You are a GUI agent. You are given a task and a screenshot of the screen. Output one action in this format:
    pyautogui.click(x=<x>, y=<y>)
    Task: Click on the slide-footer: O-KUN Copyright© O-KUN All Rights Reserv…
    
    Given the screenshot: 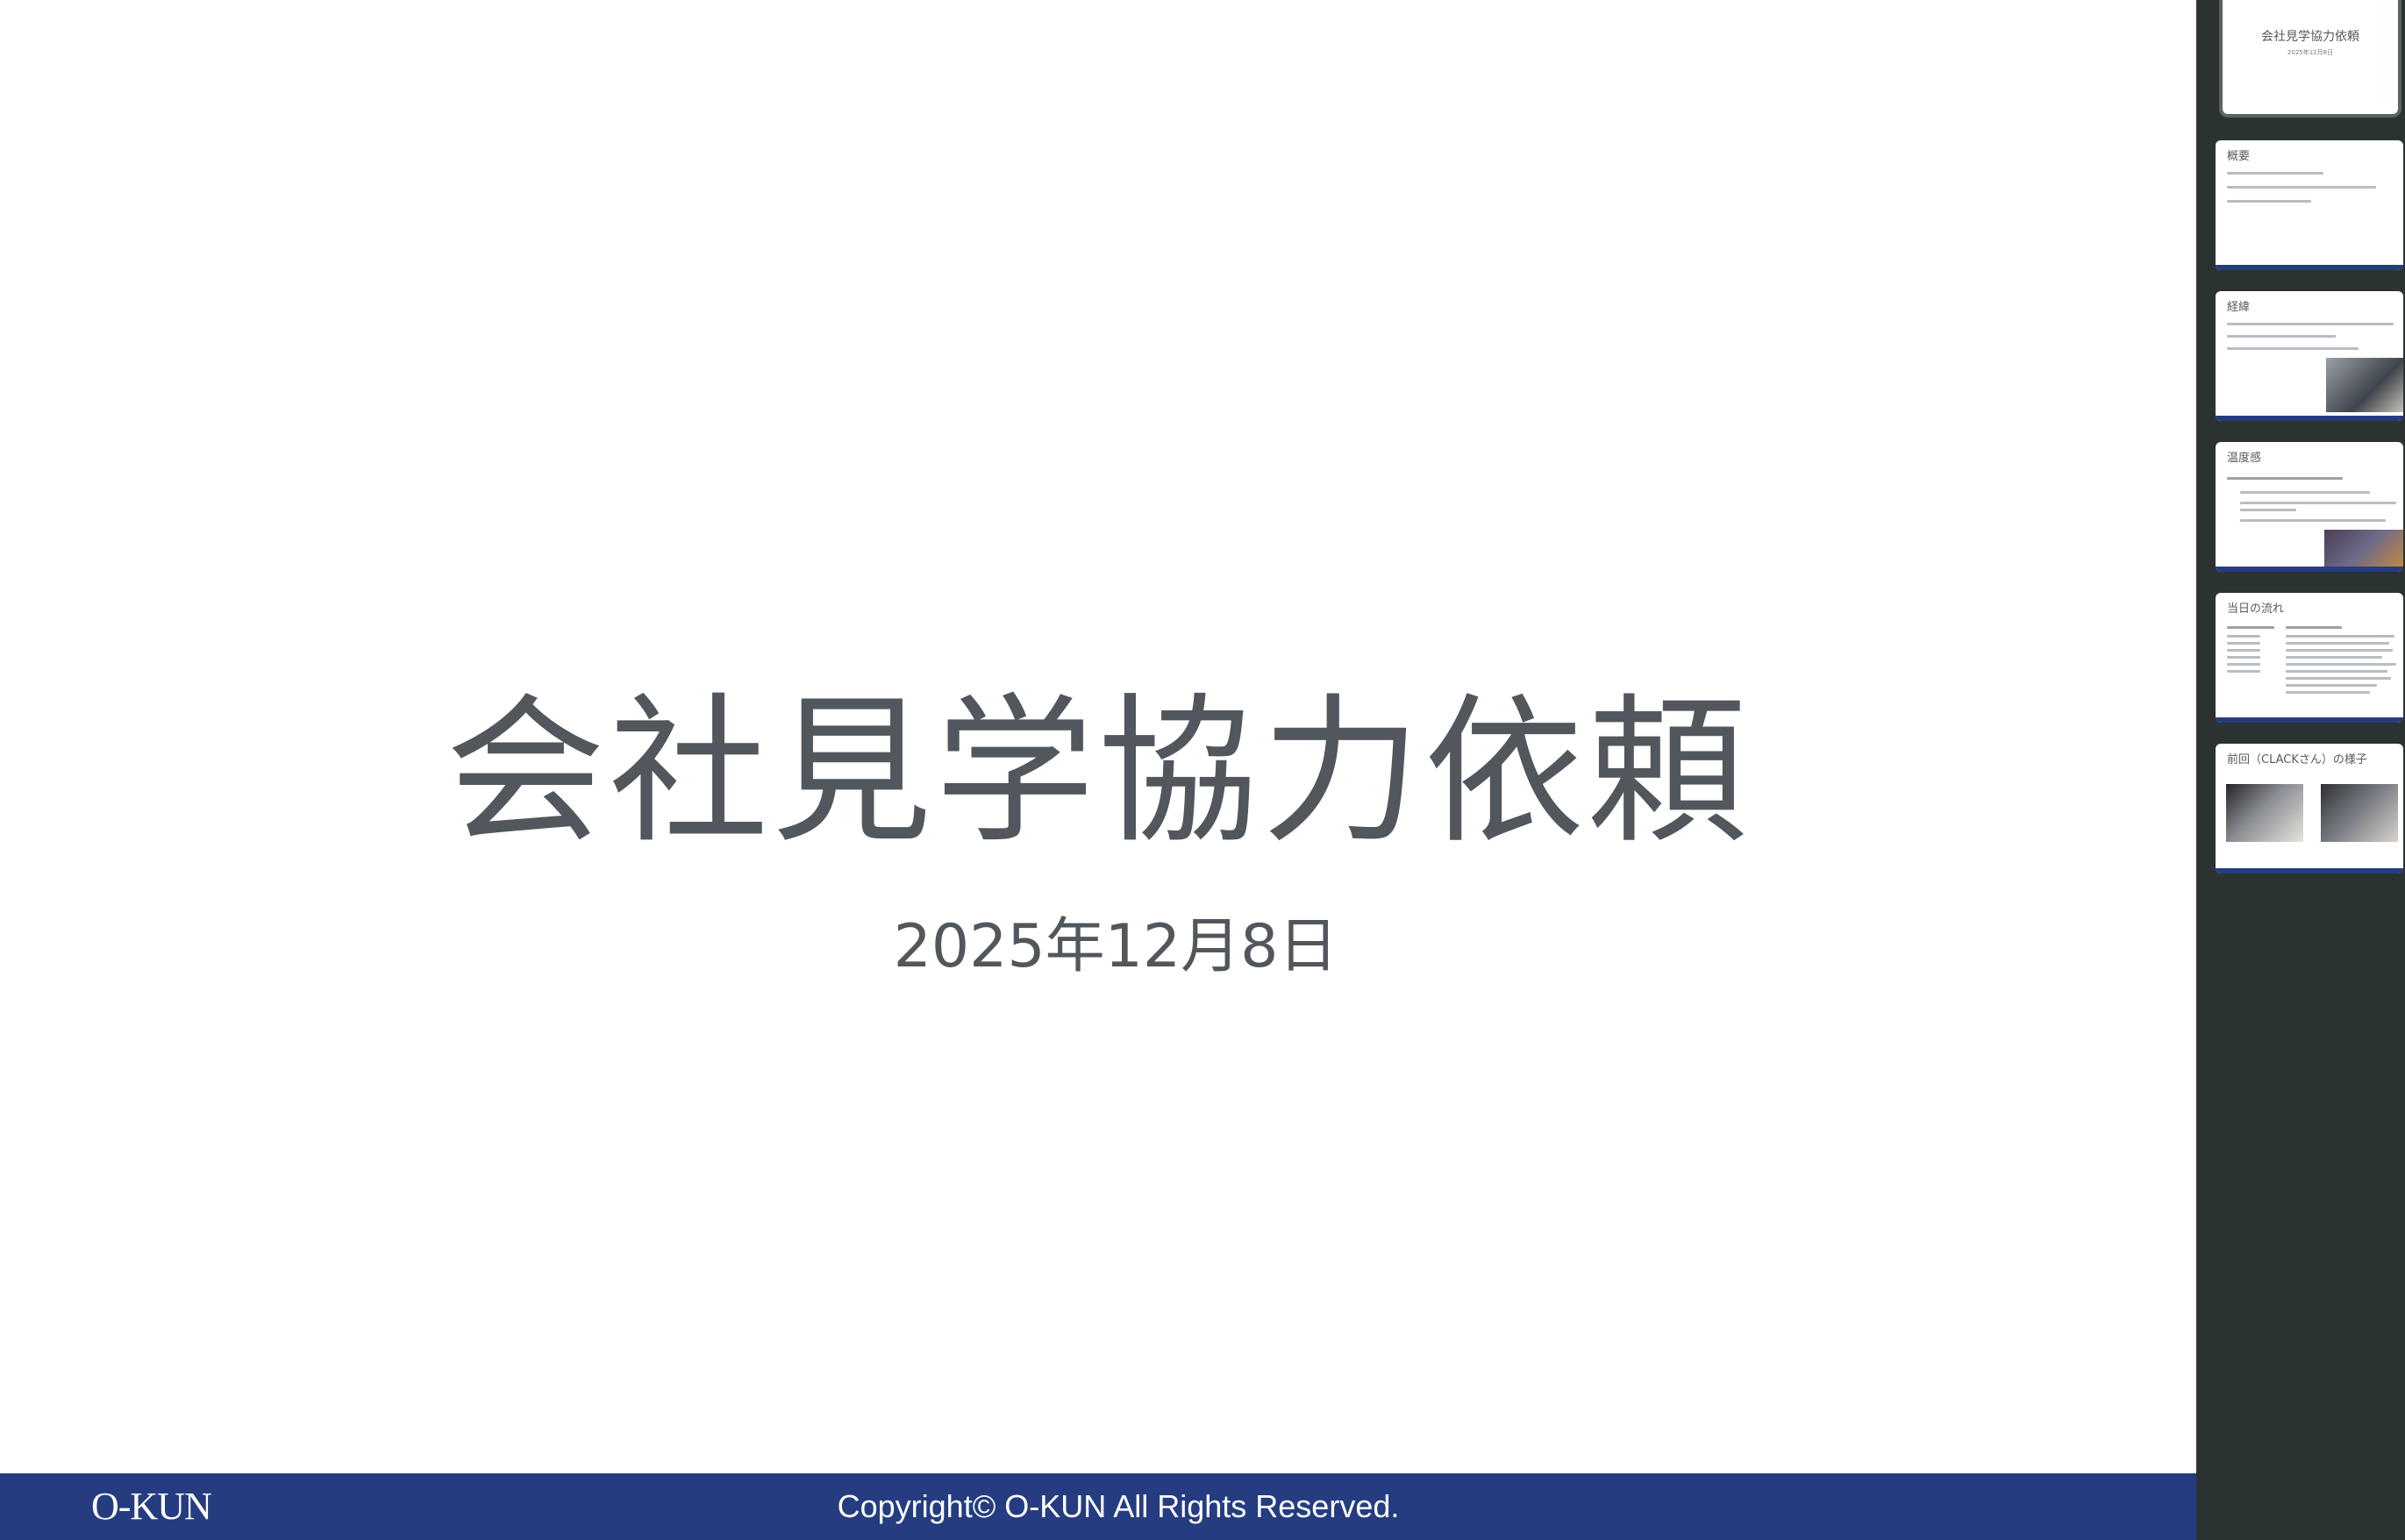 What is the action you would take?
    pyautogui.click(x=1098, y=1506)
    